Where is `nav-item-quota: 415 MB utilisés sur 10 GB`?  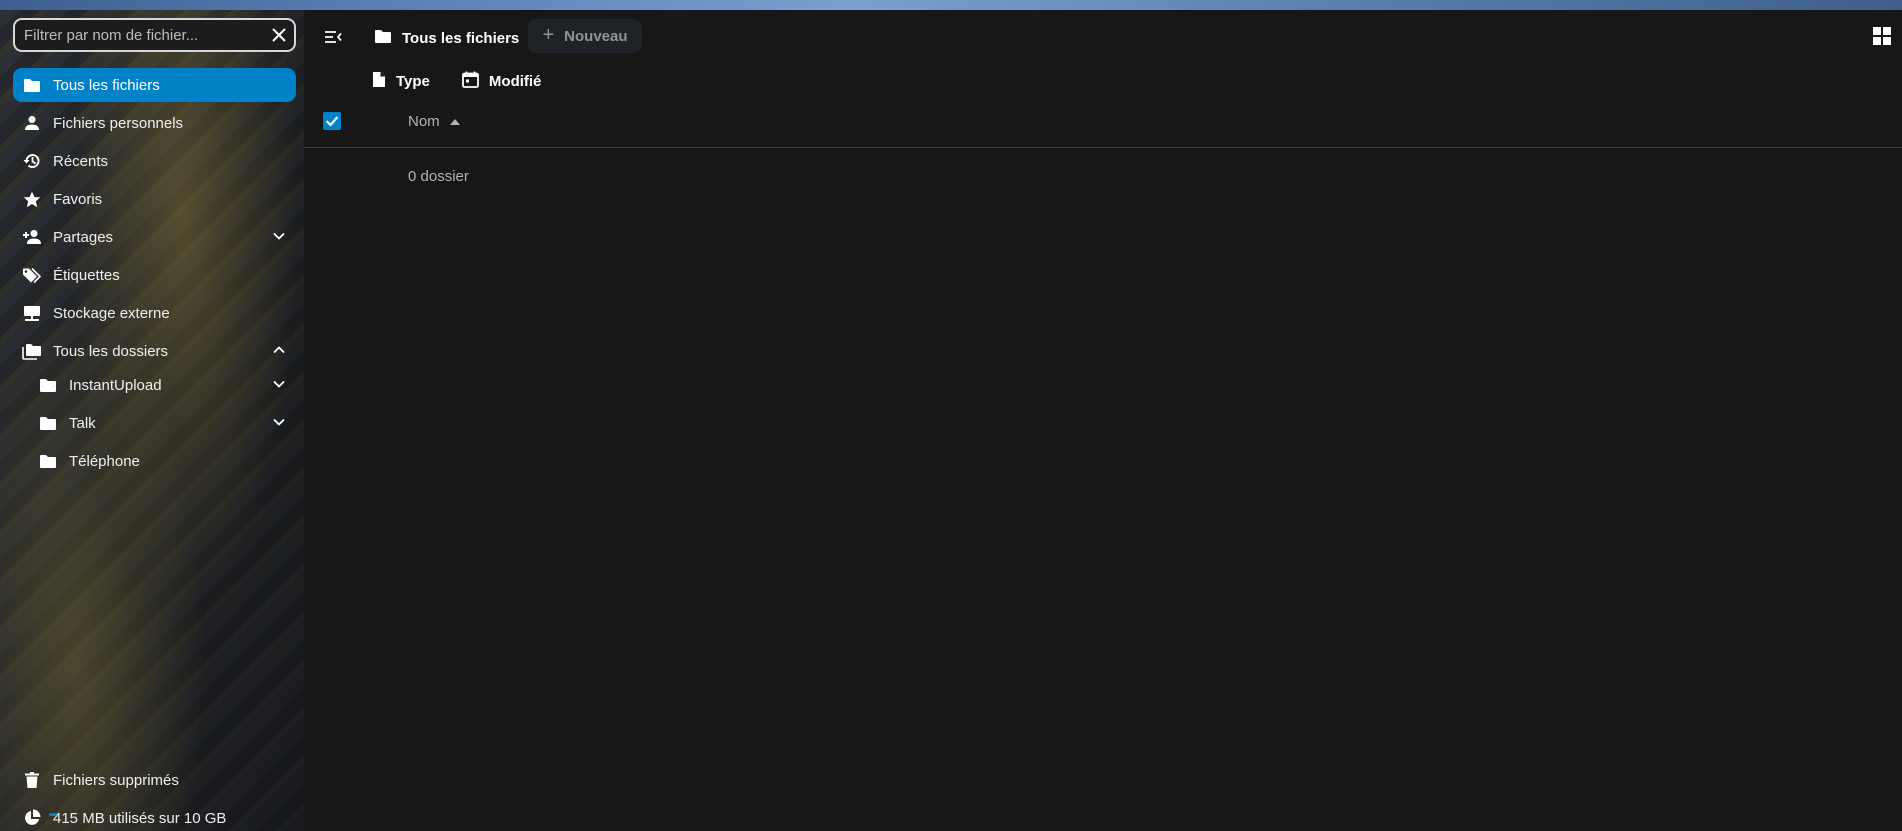 nav-item-quota: 415 MB utilisés sur 10 GB is located at coordinates (154, 816).